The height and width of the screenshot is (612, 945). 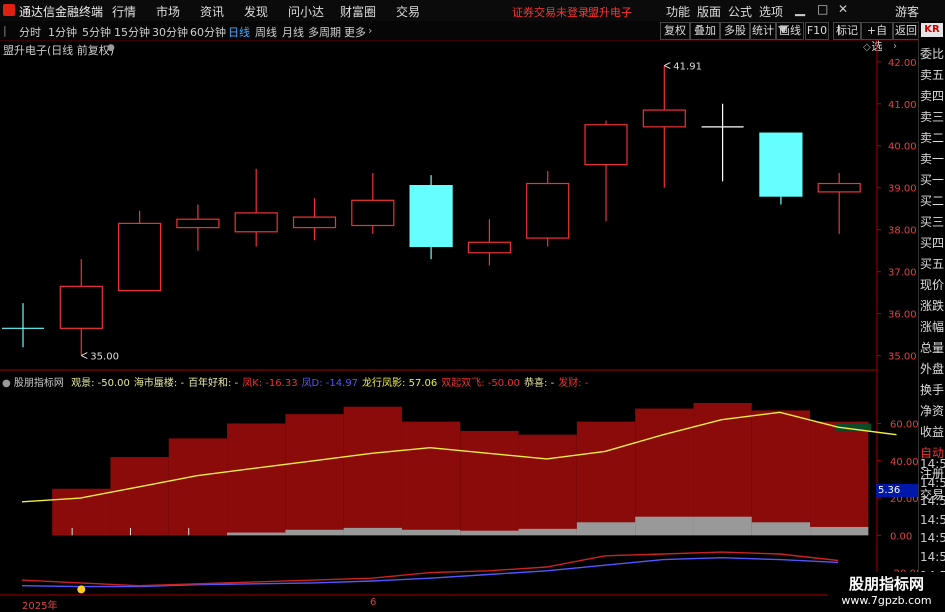 What do you see at coordinates (358, 11) in the screenshot?
I see `menu-wealth-circle: 财富圈` at bounding box center [358, 11].